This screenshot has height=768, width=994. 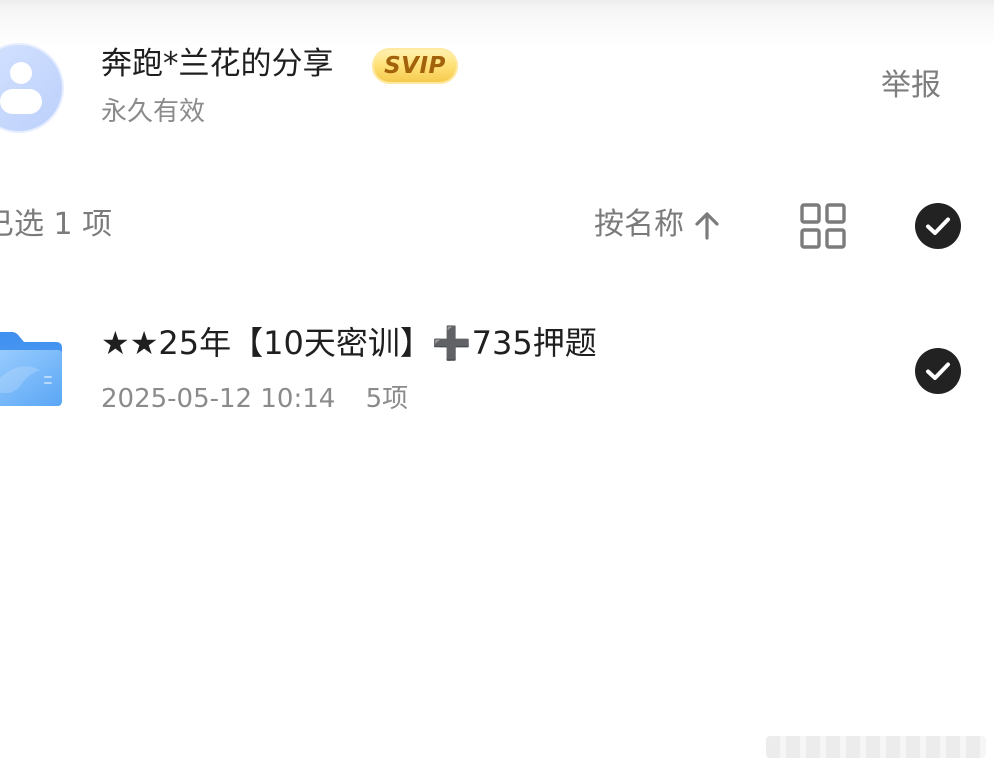 I want to click on share-owner-title: 奔跑*兰花的分享, so click(x=217, y=64).